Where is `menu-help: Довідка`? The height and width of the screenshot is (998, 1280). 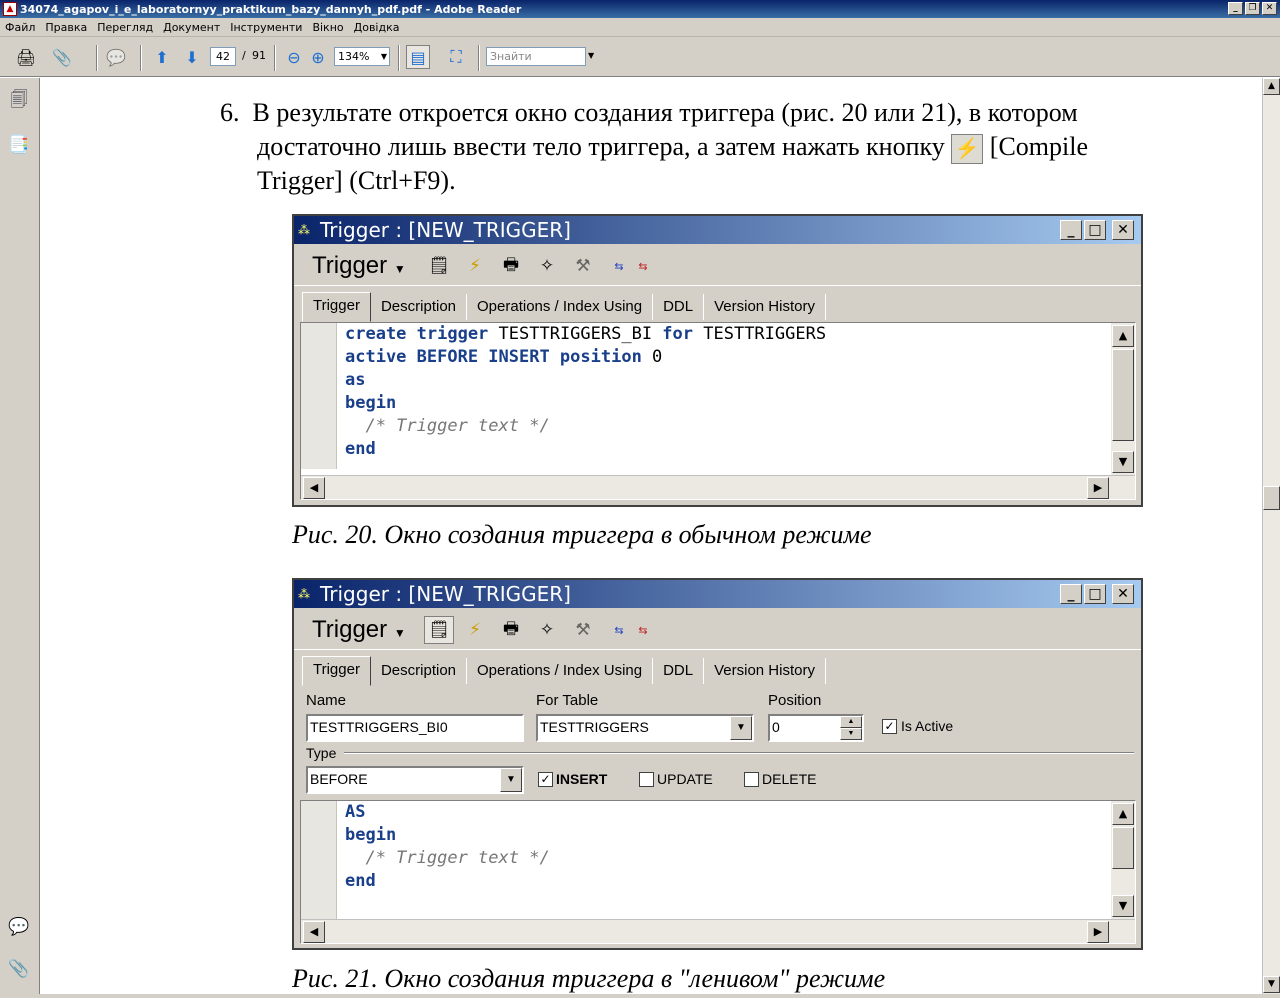
menu-help: Довідка is located at coordinates (377, 27).